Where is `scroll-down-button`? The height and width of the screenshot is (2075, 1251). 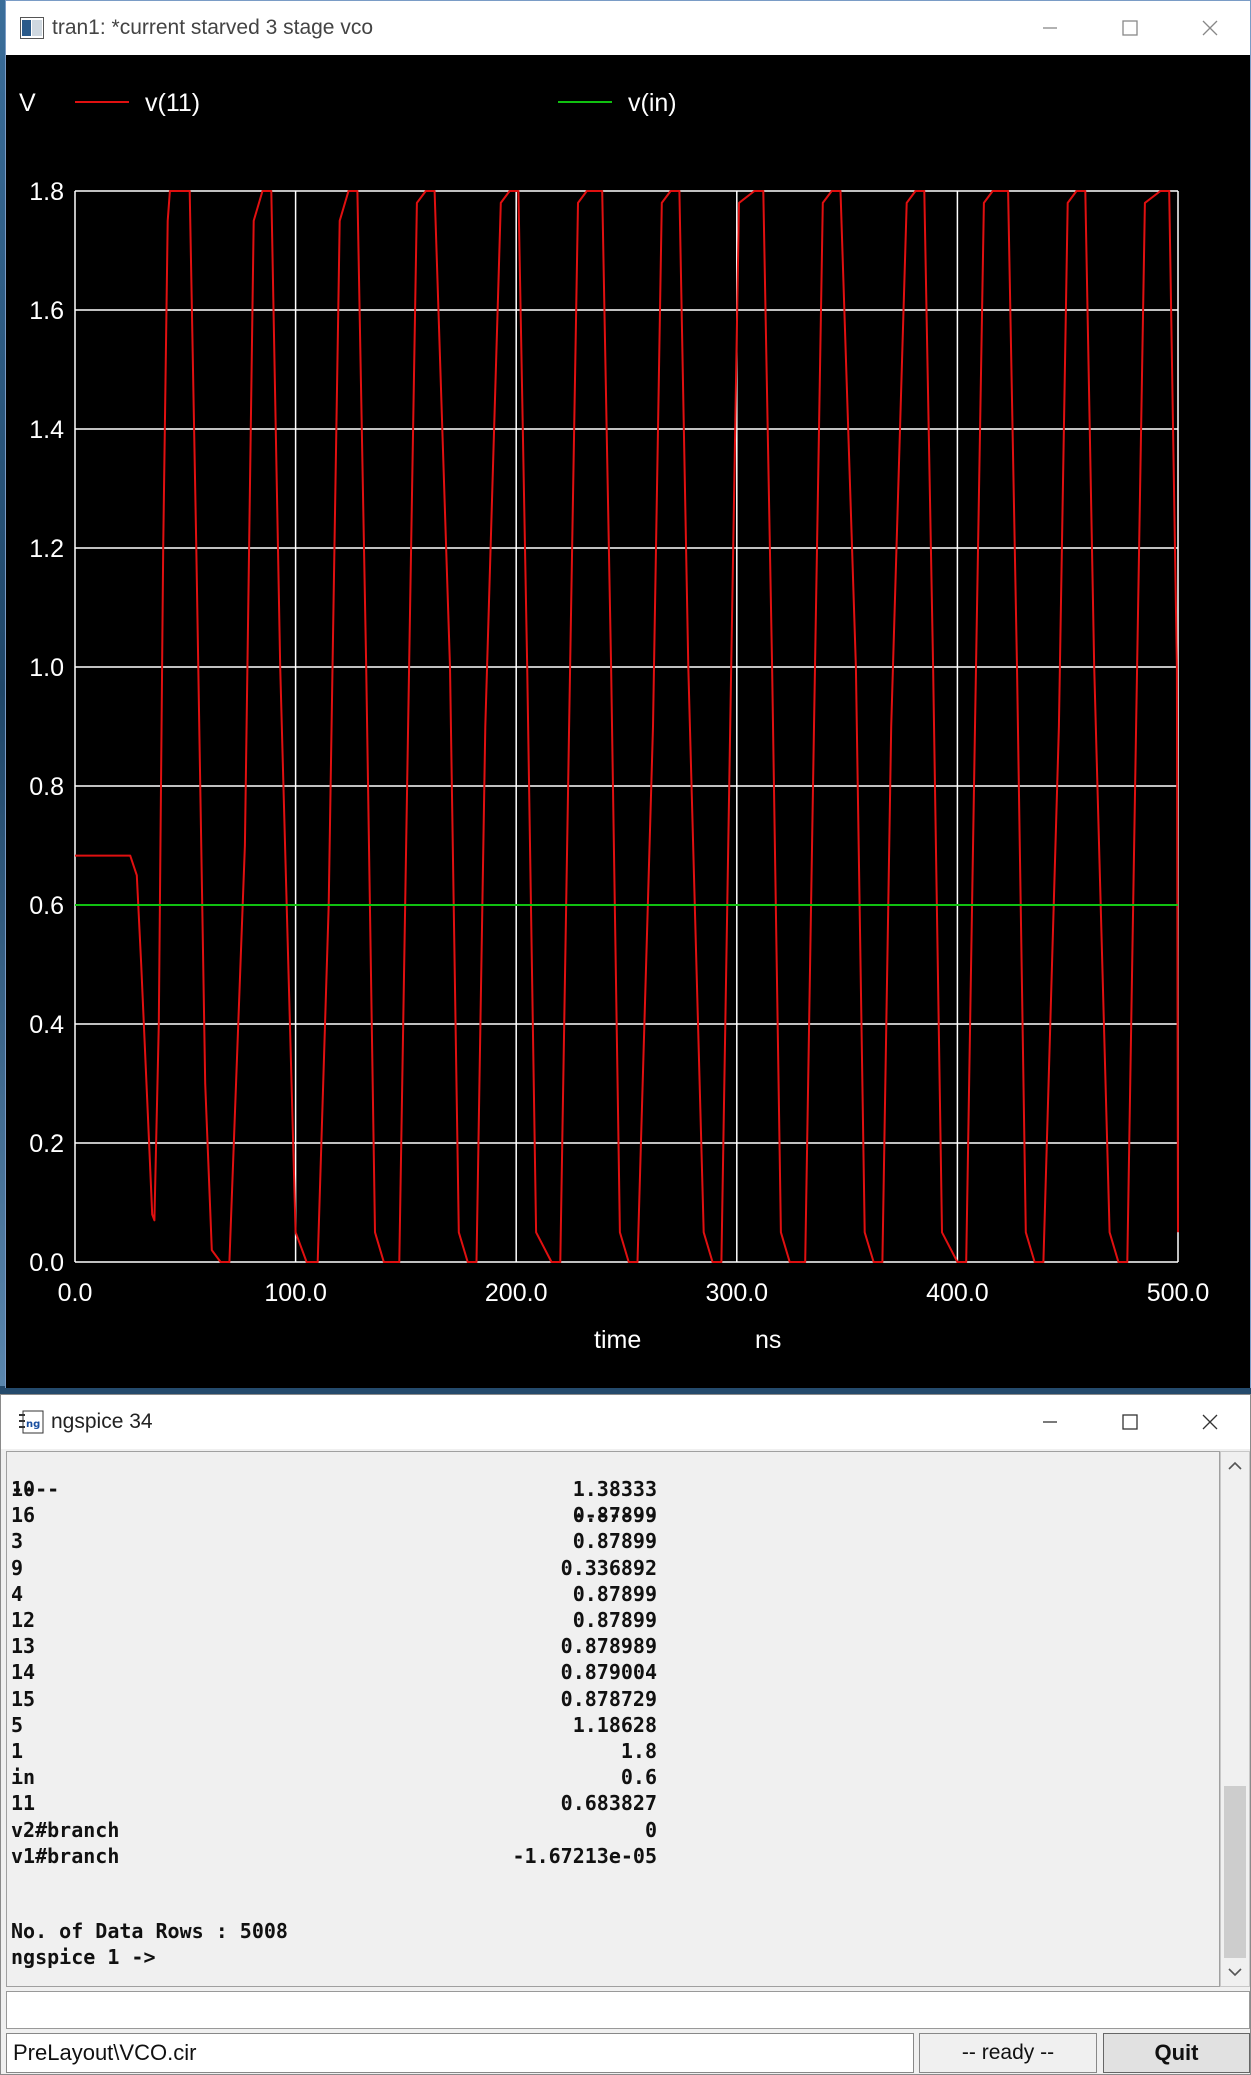
scroll-down-button is located at coordinates (1235, 1972).